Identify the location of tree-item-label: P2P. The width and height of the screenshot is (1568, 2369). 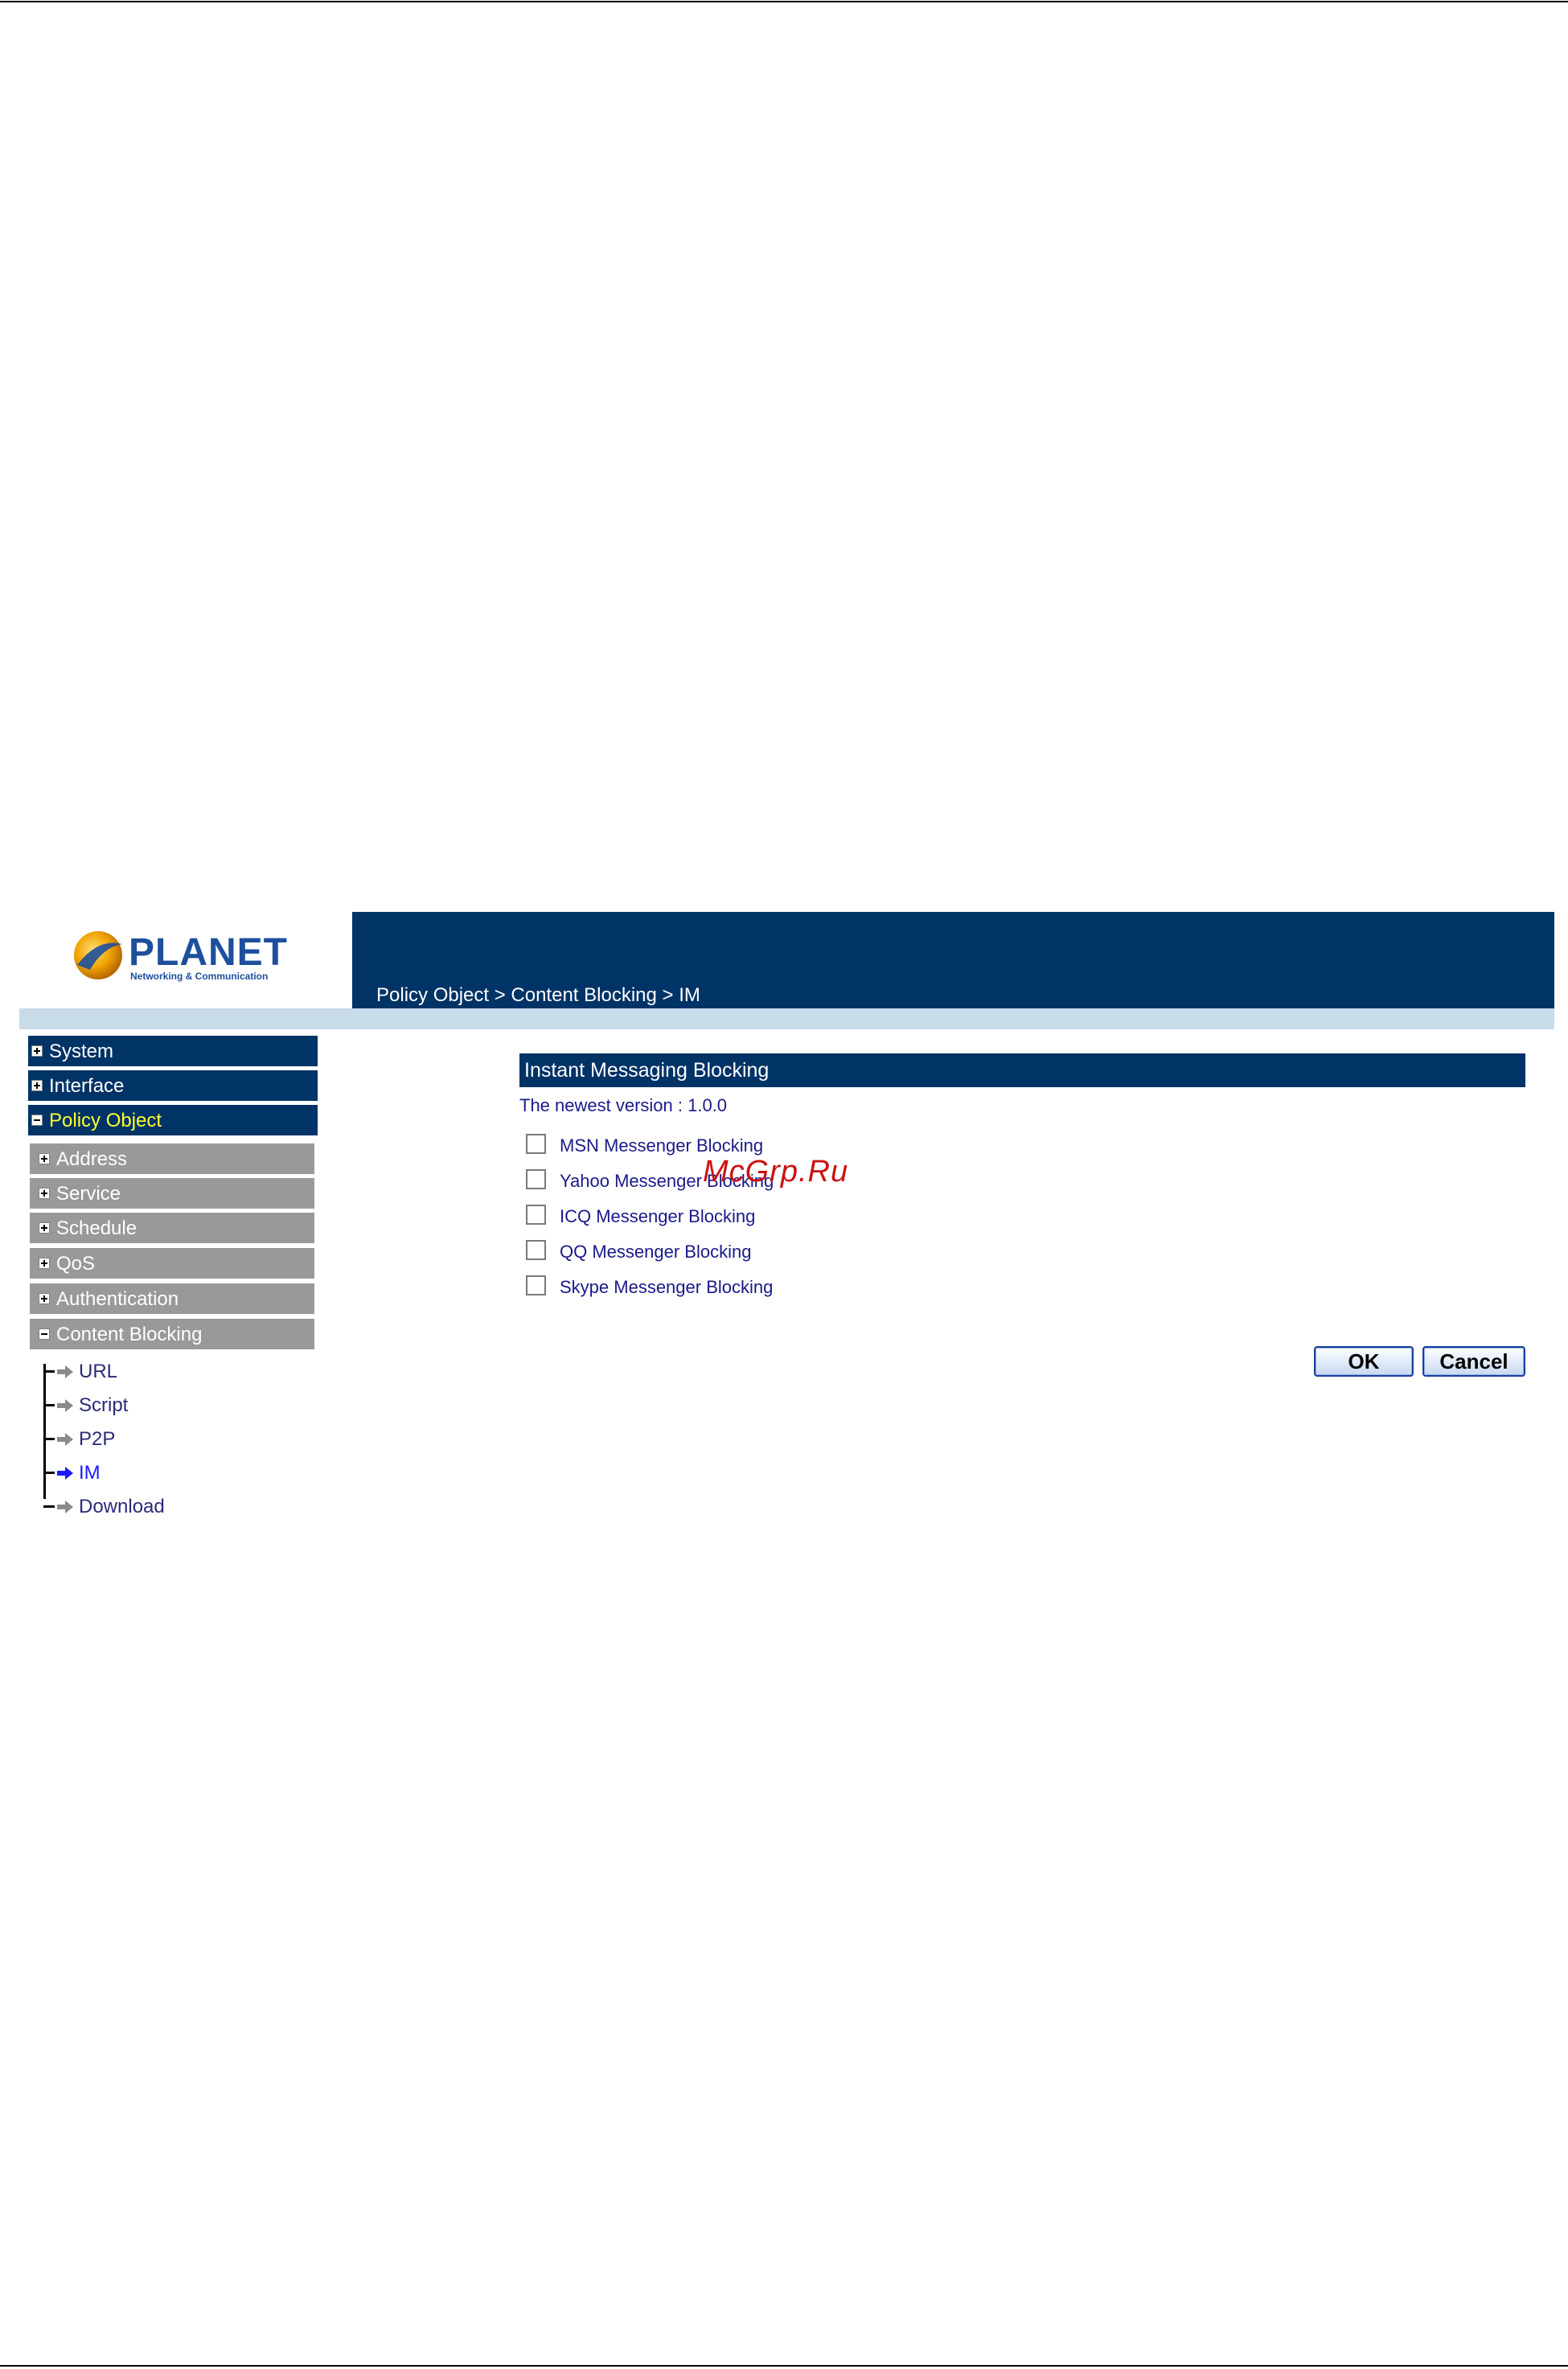
(97, 1439).